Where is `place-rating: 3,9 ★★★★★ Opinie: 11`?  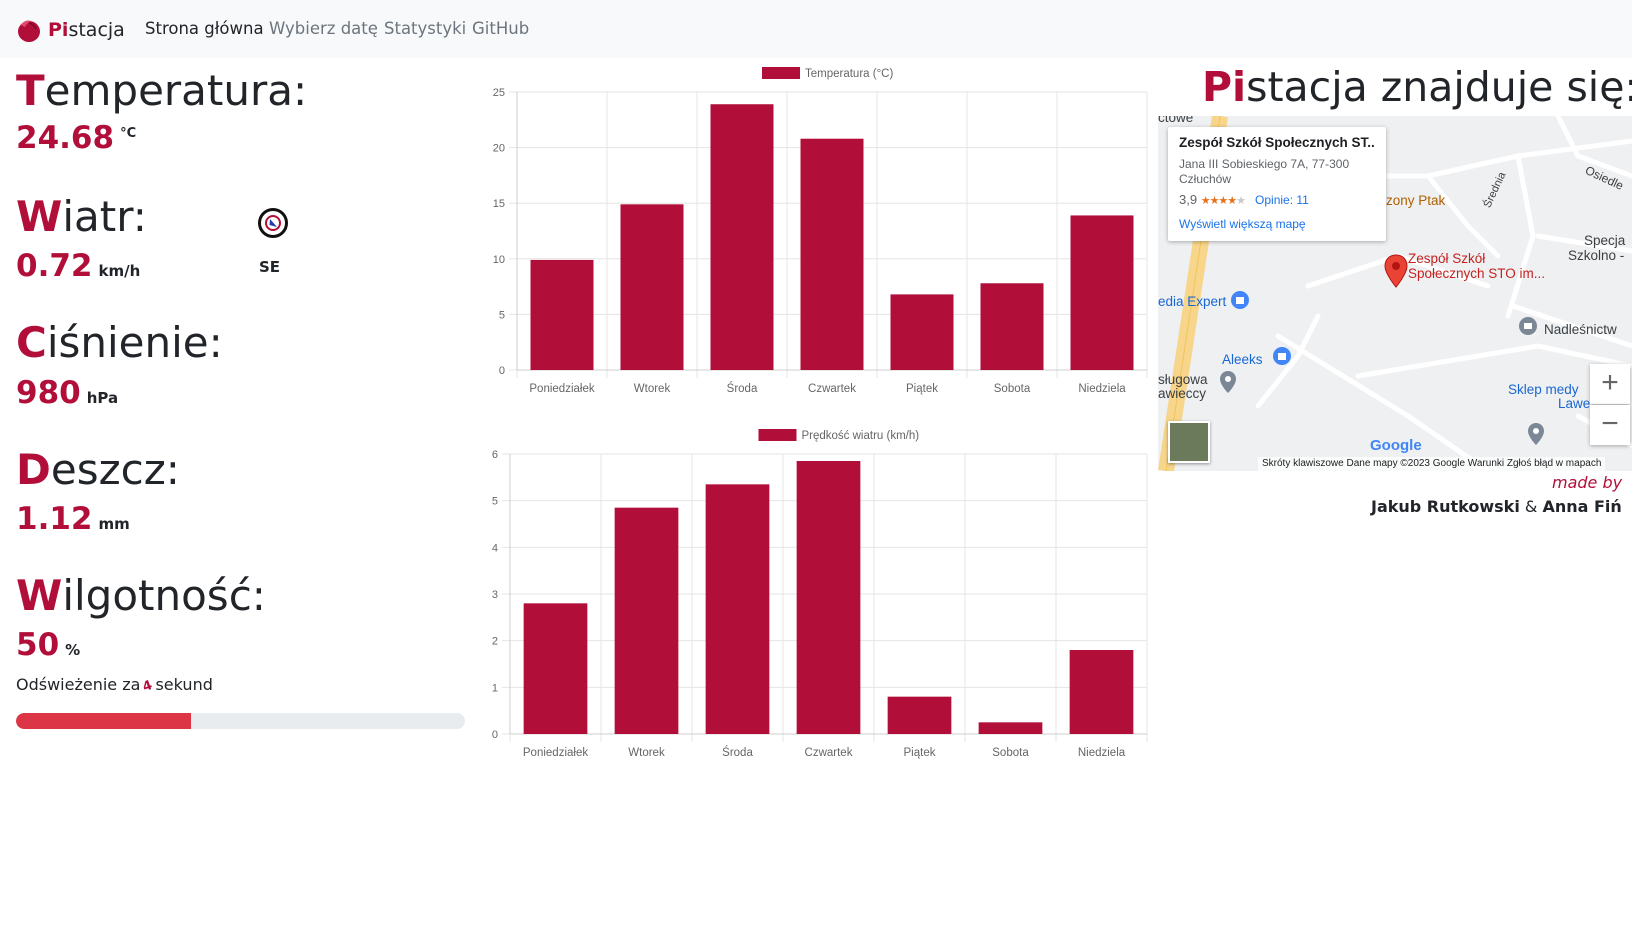
place-rating: 3,9 ★★★★★ Opinie: 11 is located at coordinates (1277, 199).